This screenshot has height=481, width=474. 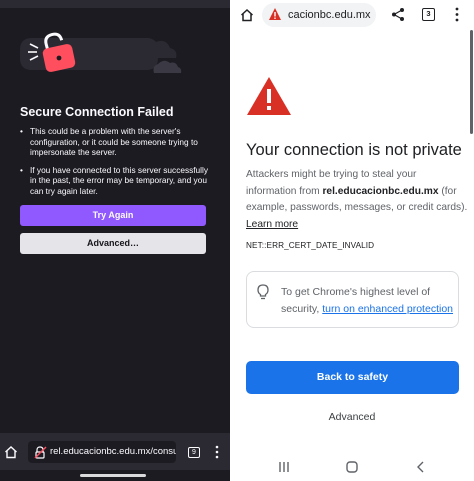 What do you see at coordinates (387, 309) in the screenshot?
I see `enhanced-protection-link: turn on enhanced protection` at bounding box center [387, 309].